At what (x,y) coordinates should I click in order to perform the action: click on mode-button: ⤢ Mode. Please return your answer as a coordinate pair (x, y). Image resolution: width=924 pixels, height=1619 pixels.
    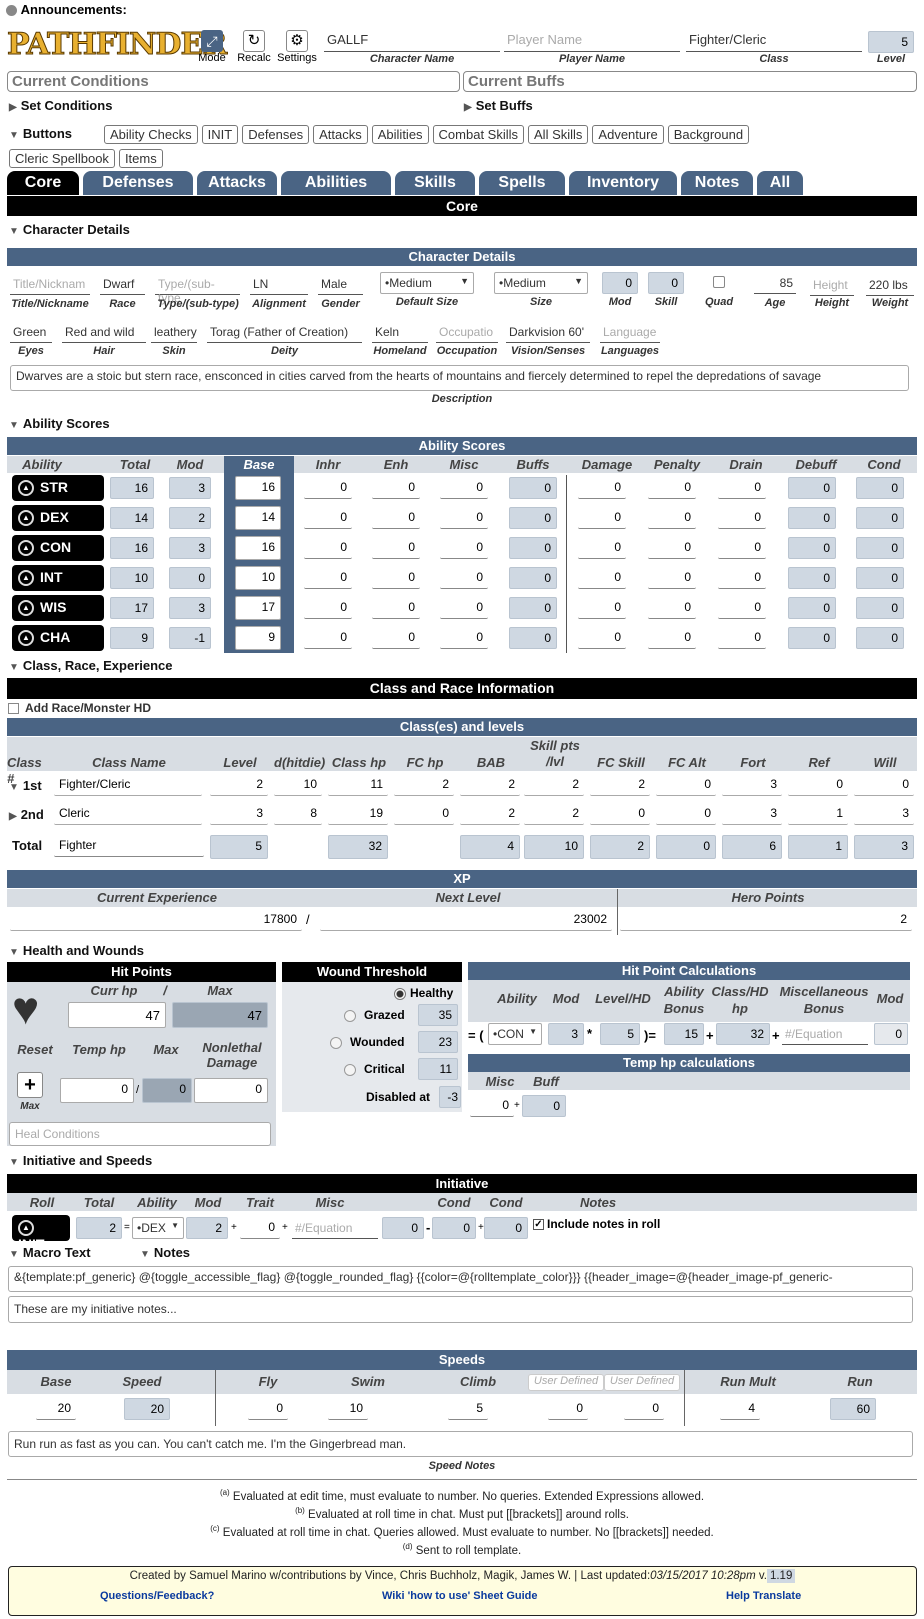
    Looking at the image, I should click on (212, 47).